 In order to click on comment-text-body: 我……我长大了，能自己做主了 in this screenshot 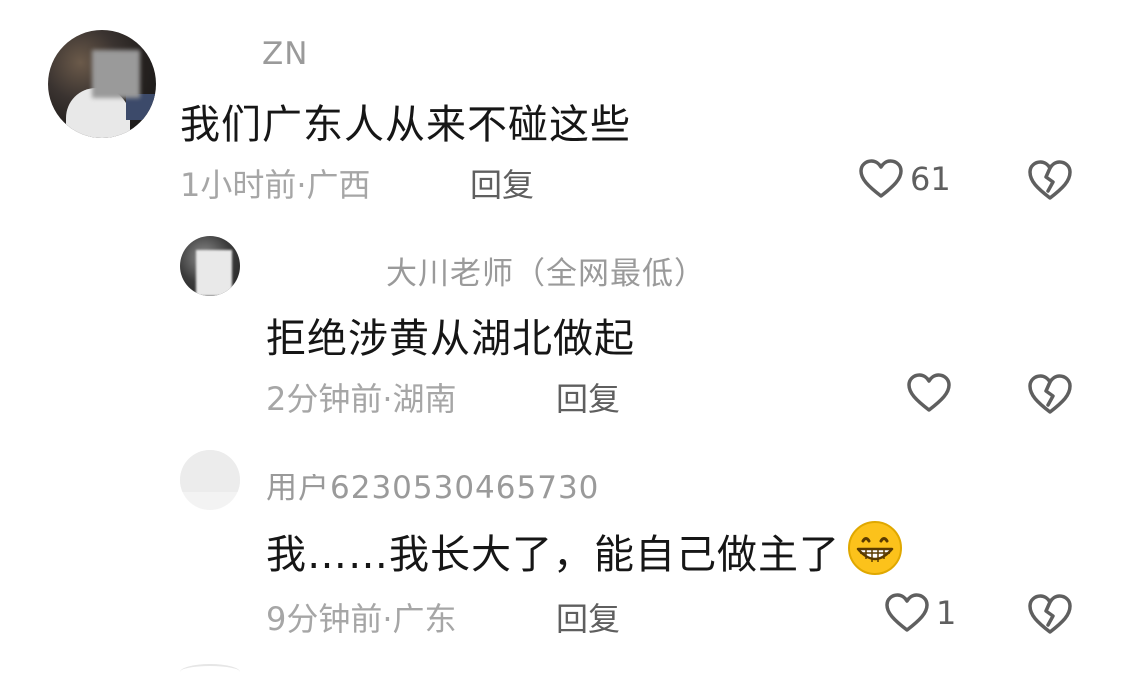, I will do `click(553, 555)`.